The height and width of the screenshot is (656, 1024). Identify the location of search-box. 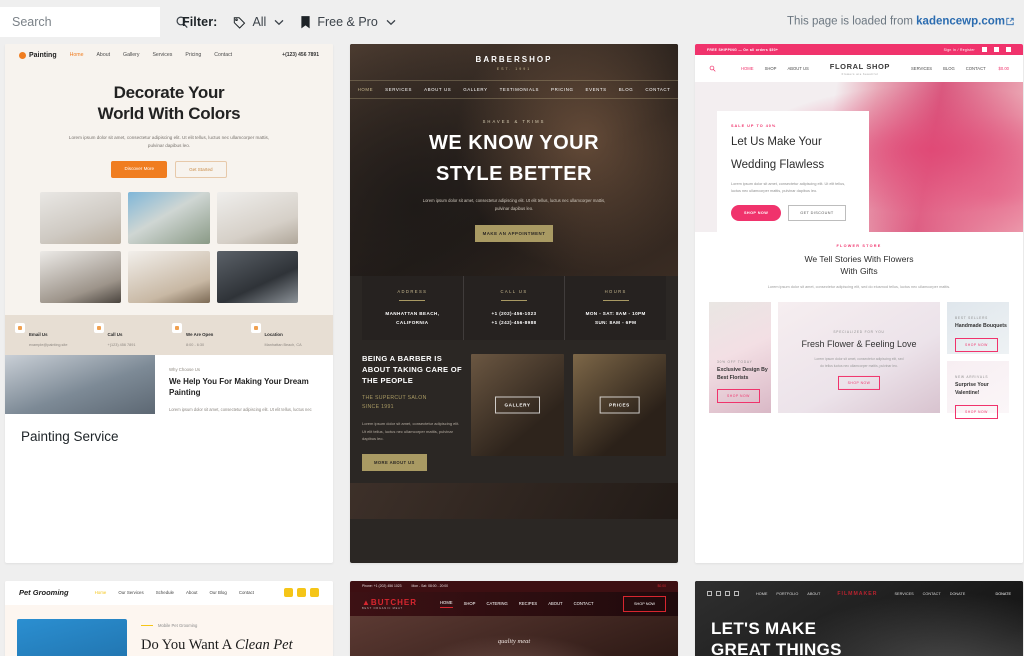
(94, 22).